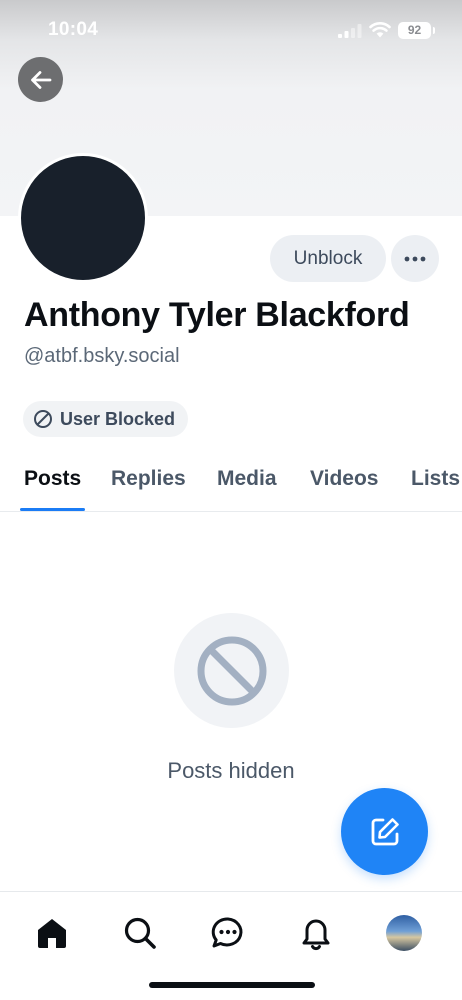 The height and width of the screenshot is (1000, 462). I want to click on blocked-circle-icon, so click(231, 670).